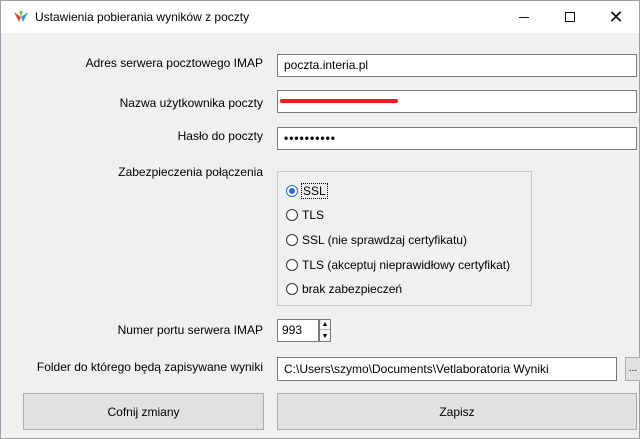 The image size is (640, 439). What do you see at coordinates (325, 336) in the screenshot?
I see `stepper-down-icon: ▼` at bounding box center [325, 336].